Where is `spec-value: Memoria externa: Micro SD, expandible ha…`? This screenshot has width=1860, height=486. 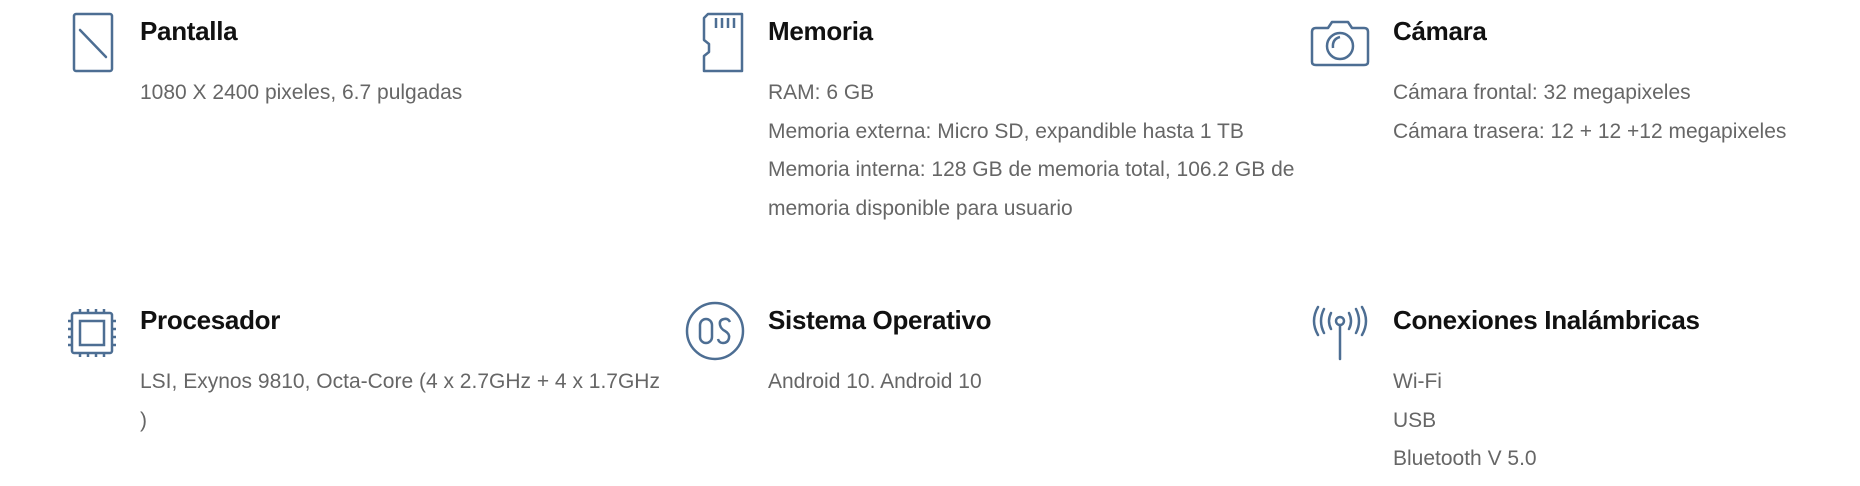 spec-value: Memoria externa: Micro SD, expandible ha… is located at coordinates (1006, 131).